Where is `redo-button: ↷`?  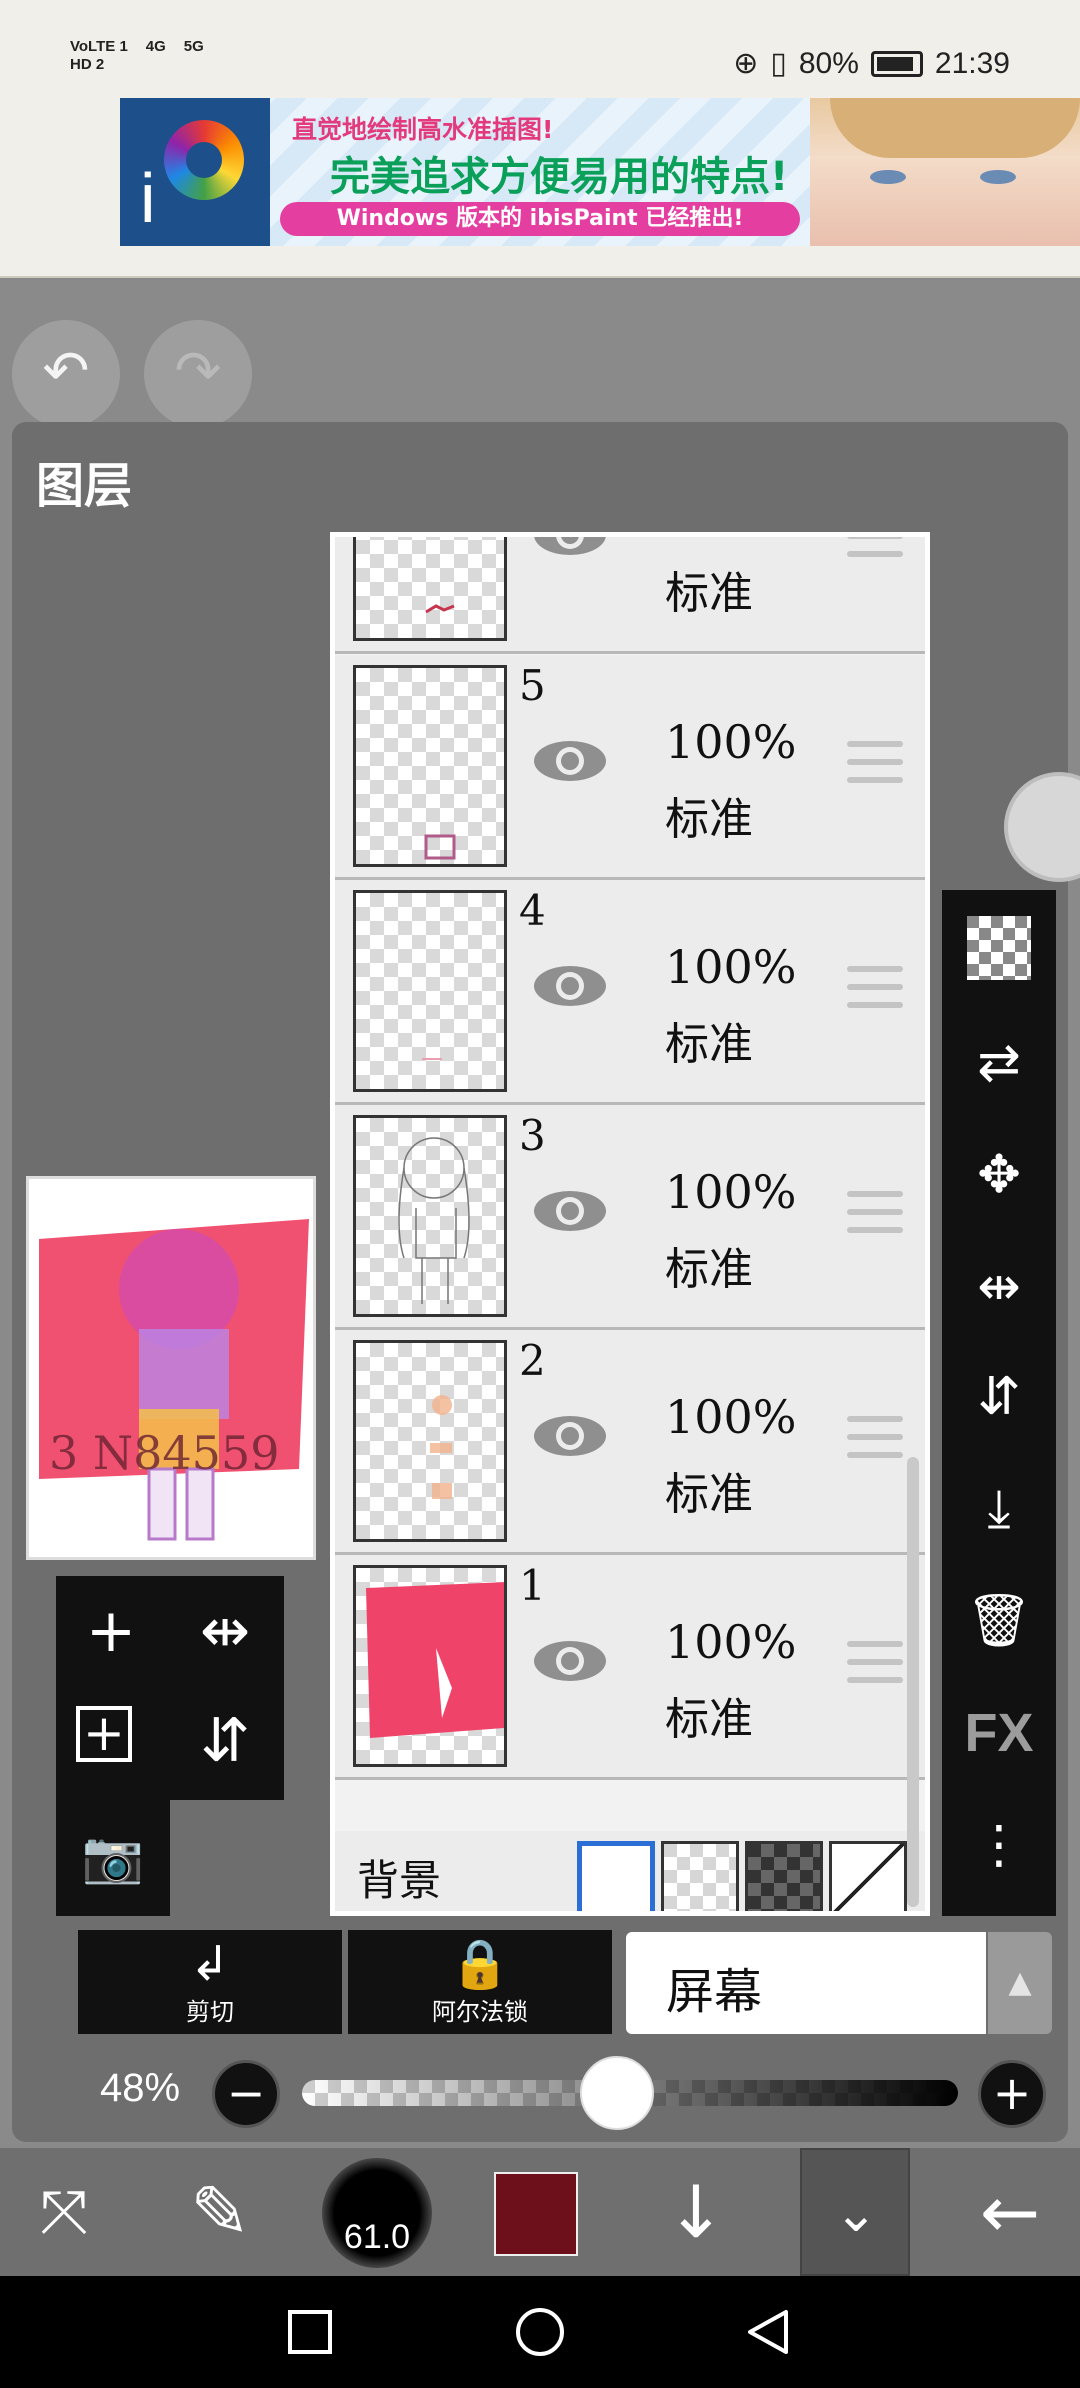 redo-button: ↷ is located at coordinates (198, 374).